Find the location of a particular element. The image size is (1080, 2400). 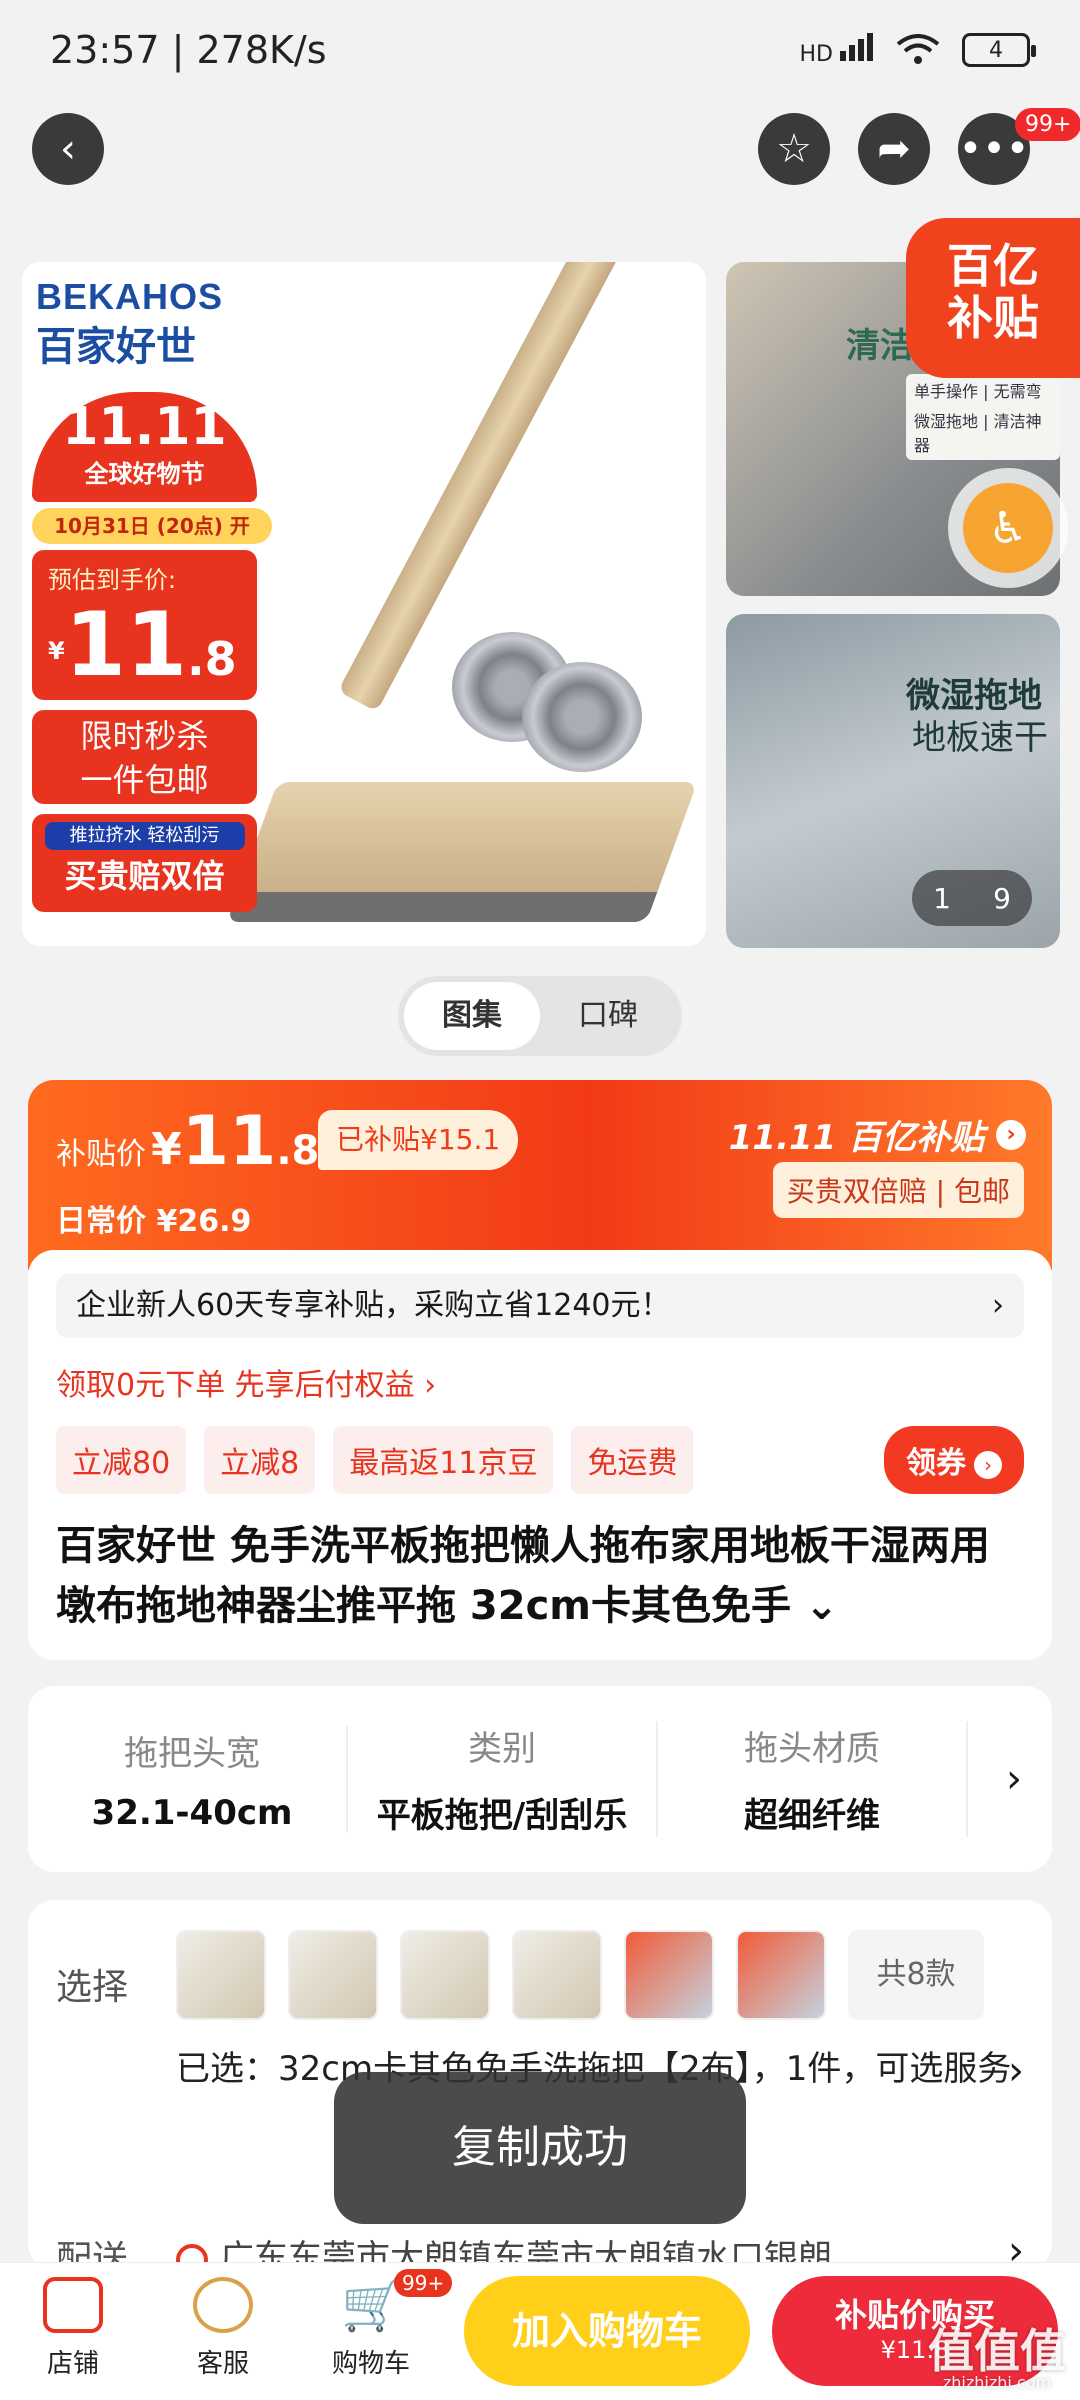

accessibility-float-button: ♿ is located at coordinates (1008, 528).